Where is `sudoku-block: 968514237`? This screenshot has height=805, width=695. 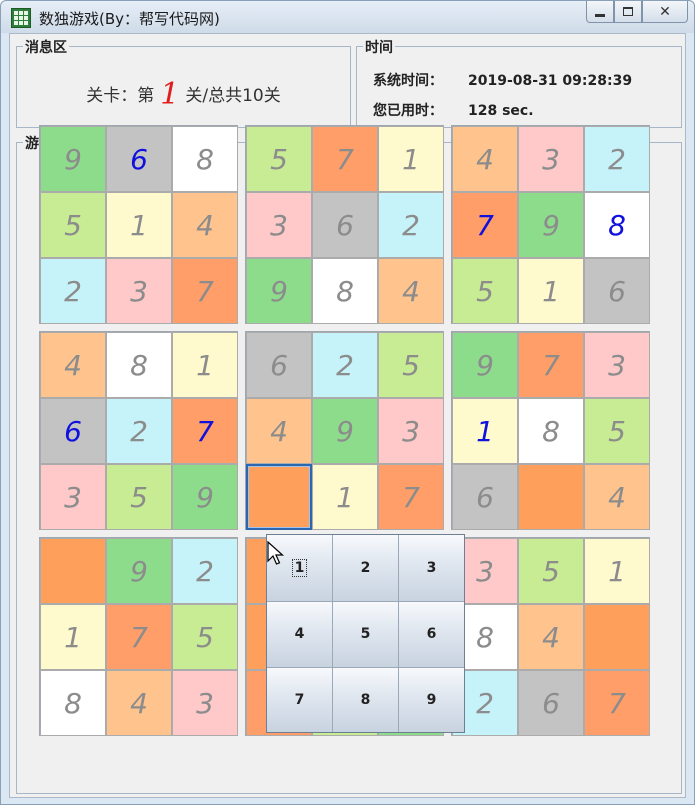
sudoku-block: 968514237 is located at coordinates (138, 224).